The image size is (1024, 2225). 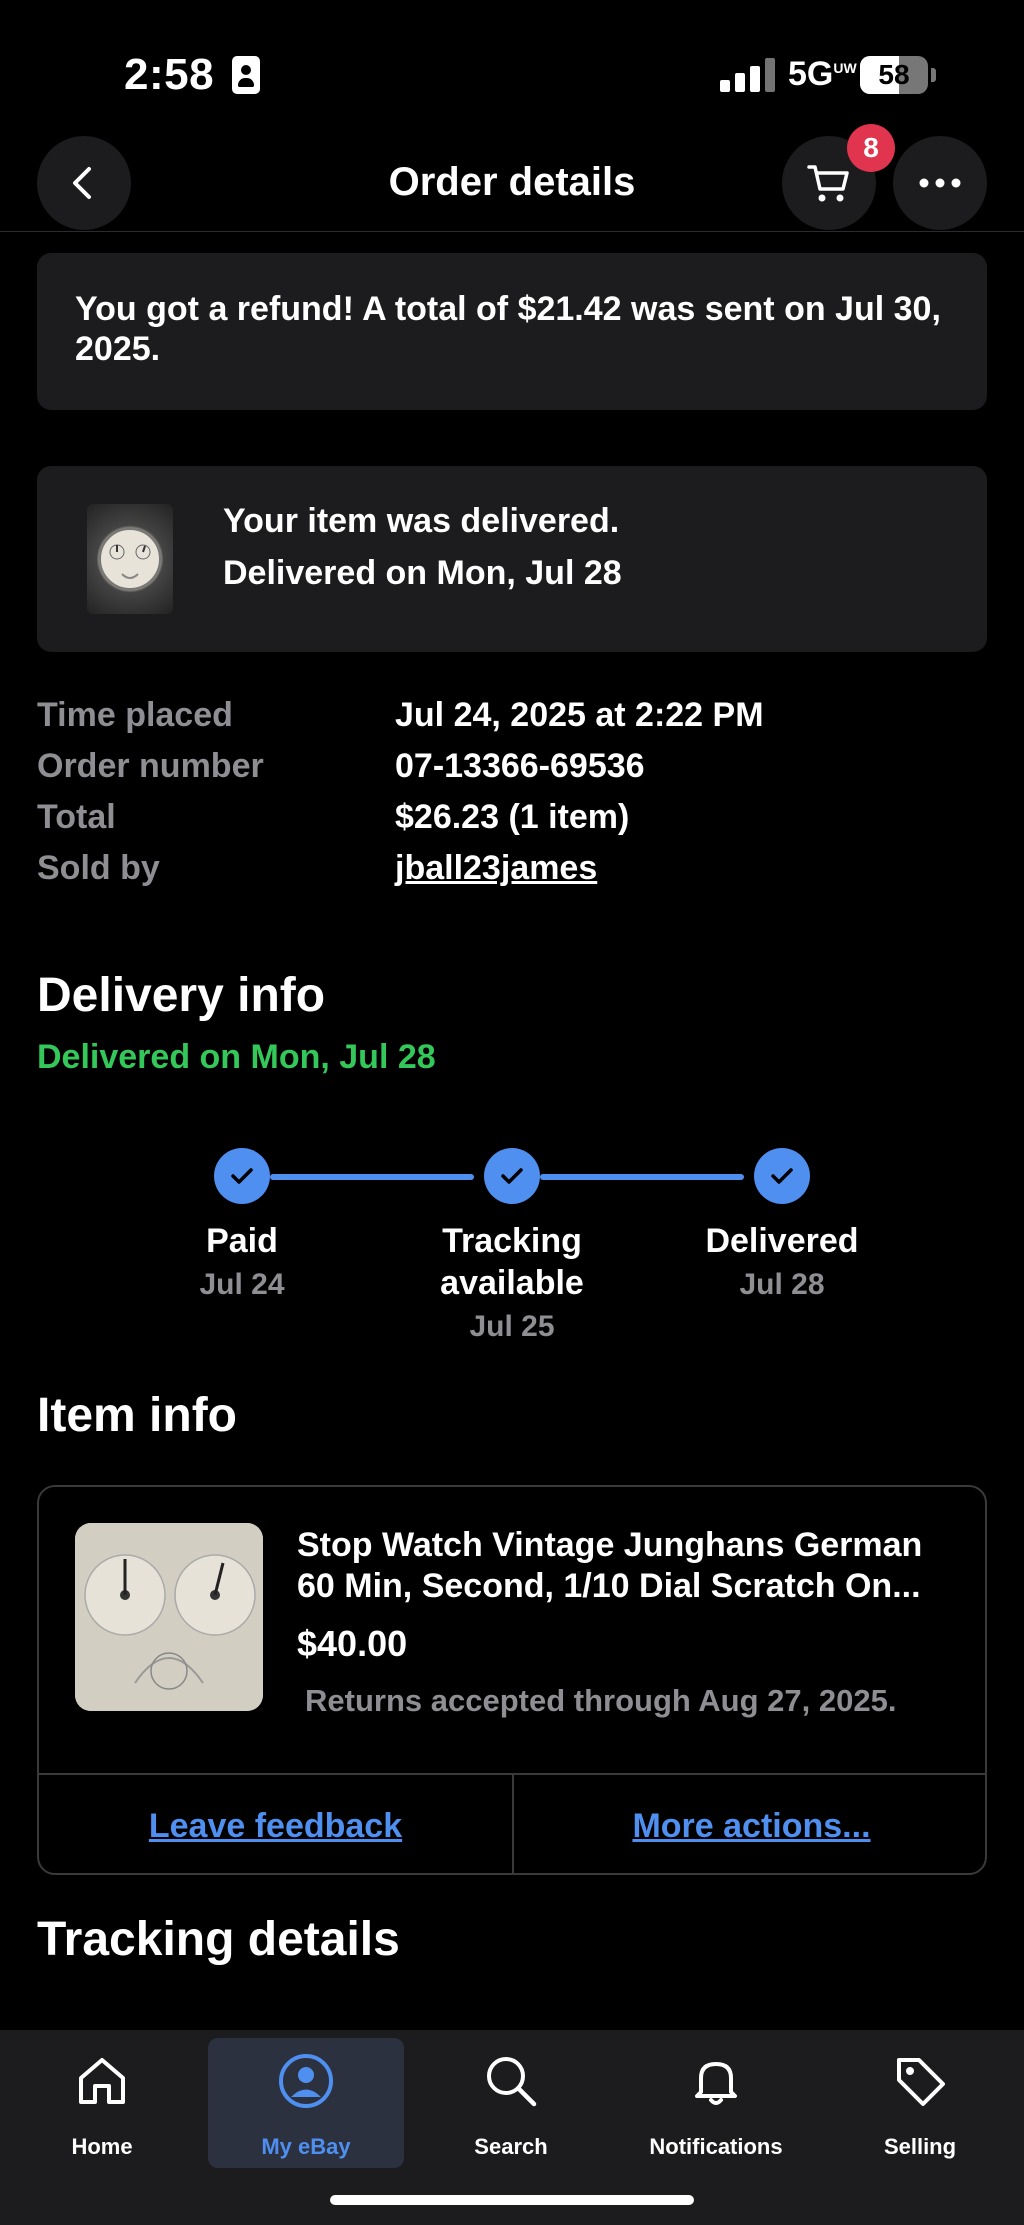 I want to click on tracking-details-heading: Tracking details, so click(x=218, y=1939).